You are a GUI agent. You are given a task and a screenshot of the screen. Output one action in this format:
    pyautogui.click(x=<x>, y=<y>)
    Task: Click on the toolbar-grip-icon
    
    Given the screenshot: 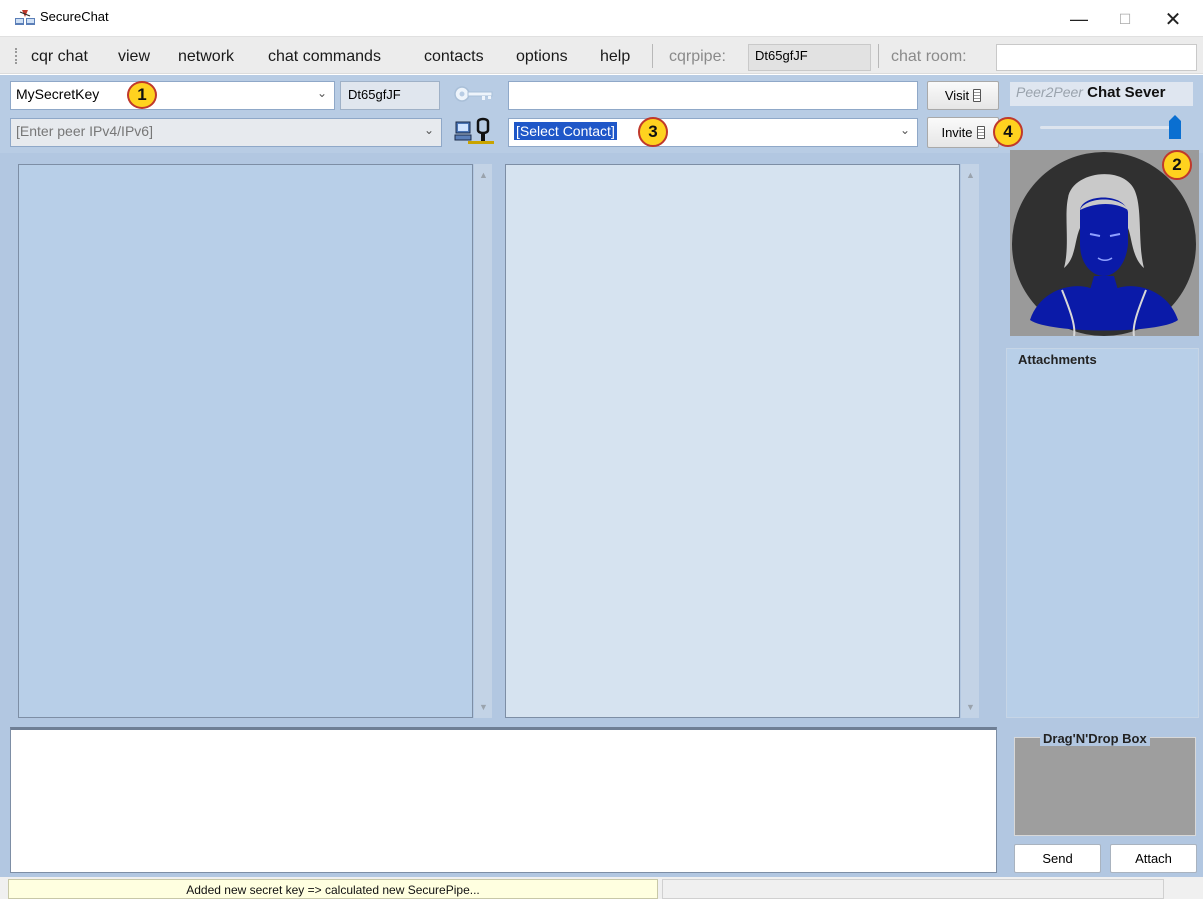 What is the action you would take?
    pyautogui.click(x=16, y=56)
    